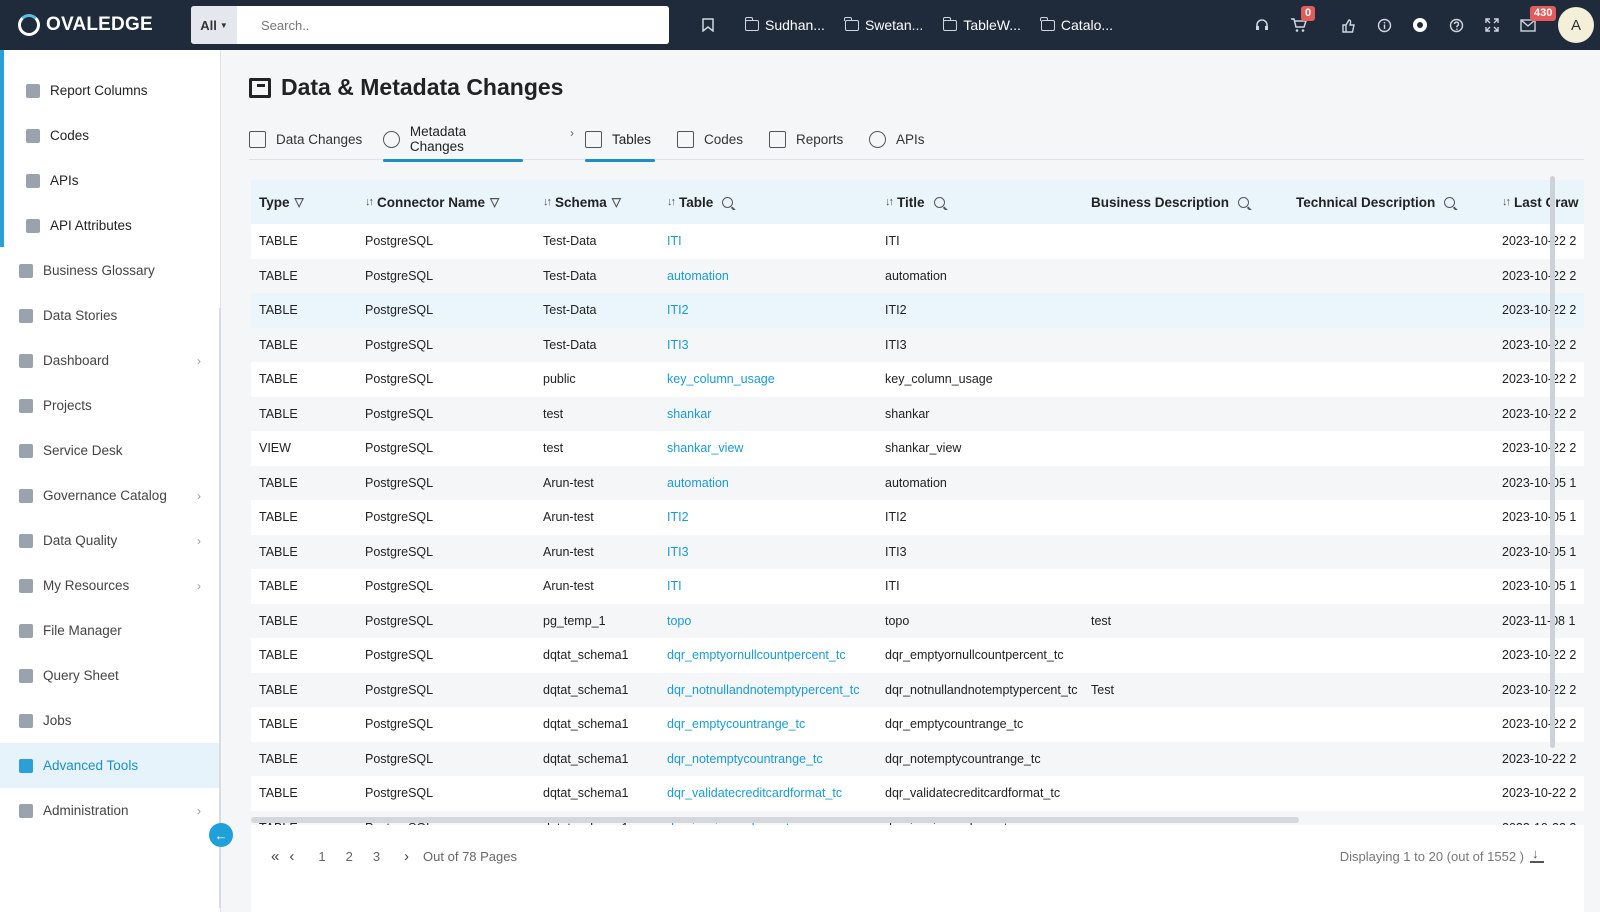 This screenshot has height=912, width=1600. Describe the element at coordinates (768, 414) in the screenshot. I see `cell-table: shankar` at that location.